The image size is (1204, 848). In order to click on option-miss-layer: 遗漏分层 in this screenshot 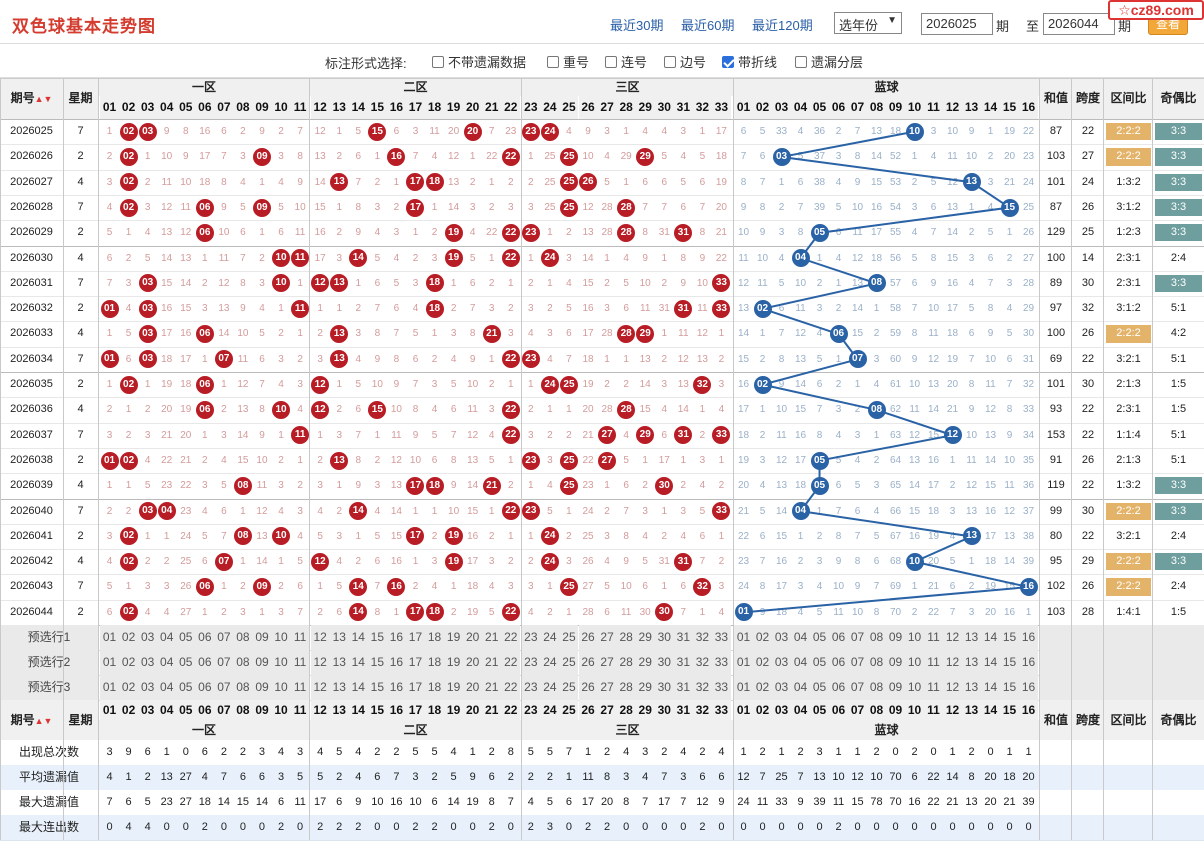, I will do `click(829, 61)`.